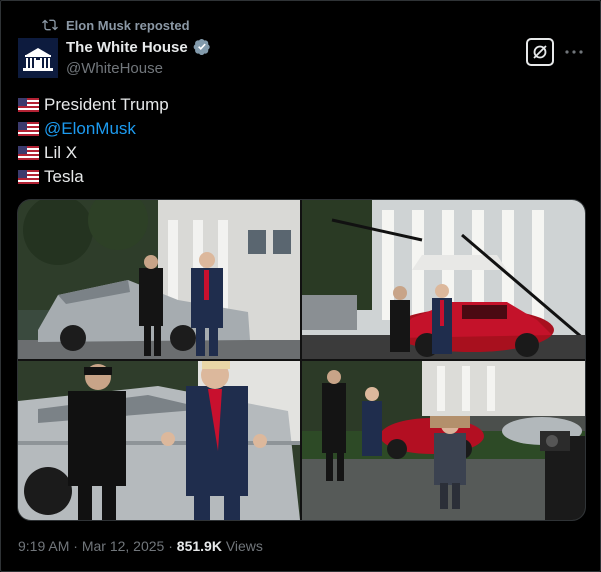 This screenshot has height=572, width=601. I want to click on photo-1-image, so click(159, 279).